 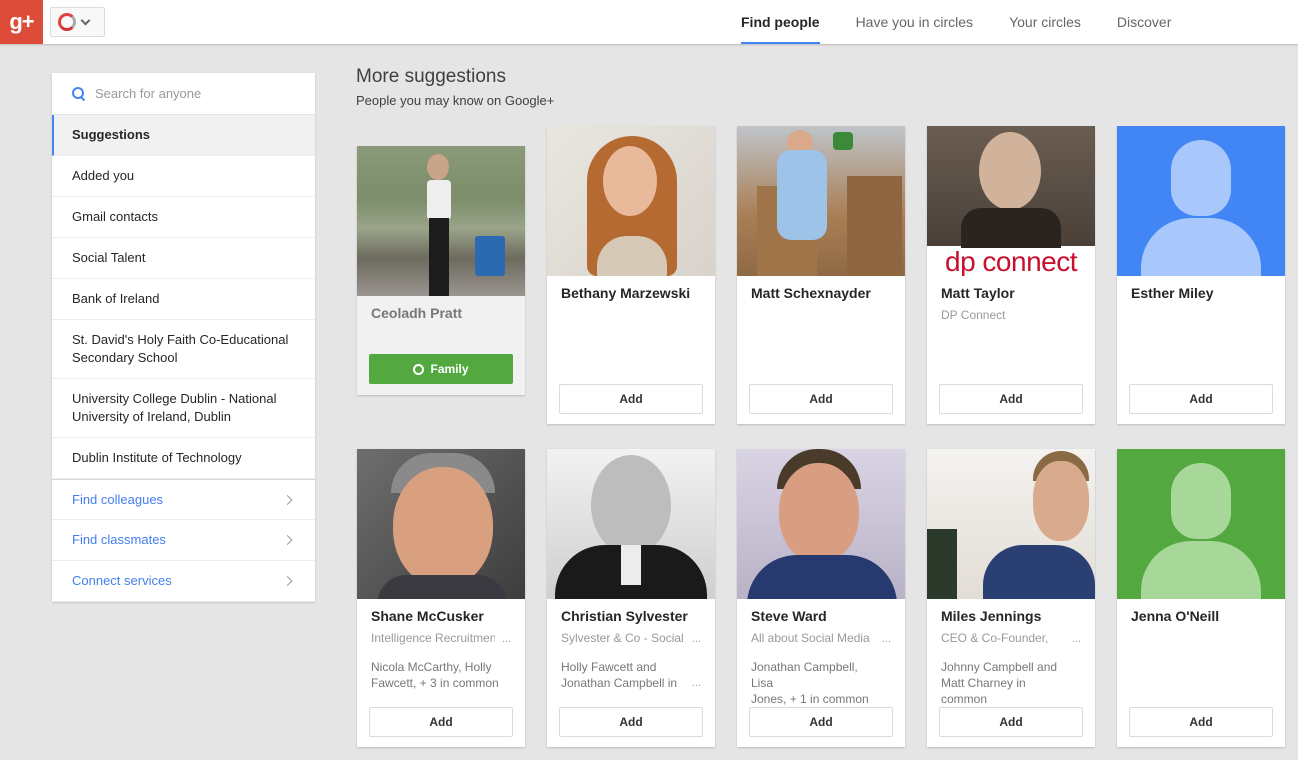 What do you see at coordinates (122, 580) in the screenshot?
I see `sidebar-link-label: Connect services` at bounding box center [122, 580].